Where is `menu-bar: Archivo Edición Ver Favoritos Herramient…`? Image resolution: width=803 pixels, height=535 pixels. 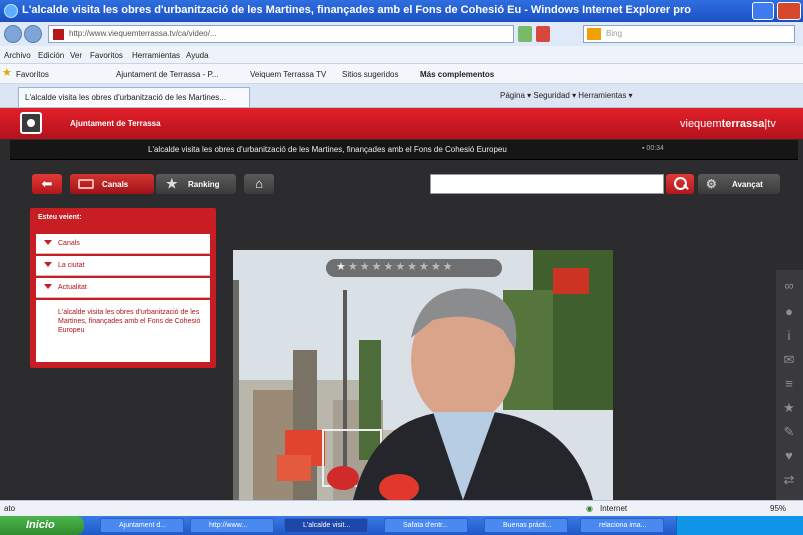
menu-bar: Archivo Edición Ver Favoritos Herramient… is located at coordinates (401, 55).